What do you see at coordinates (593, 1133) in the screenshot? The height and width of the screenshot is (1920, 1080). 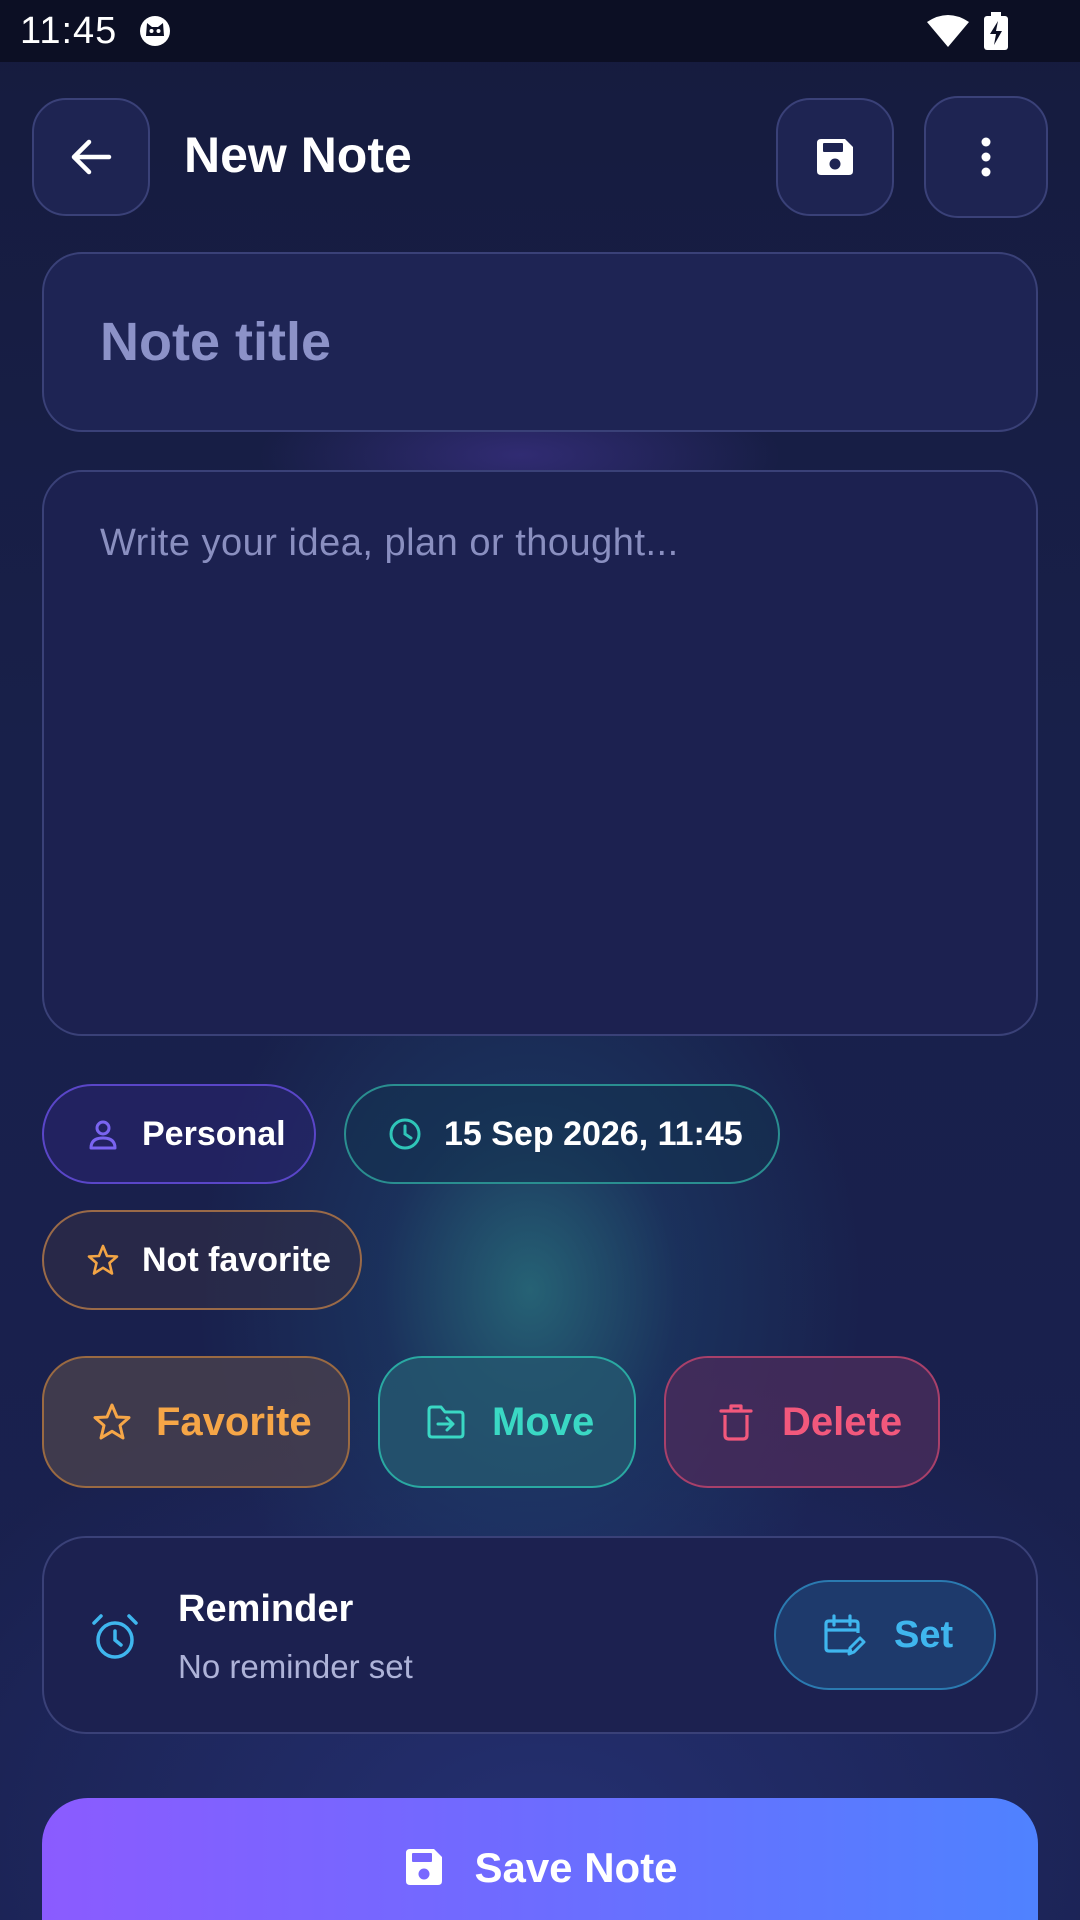 I see `date-chip-label: 15 Sep 2026, 11:45` at bounding box center [593, 1133].